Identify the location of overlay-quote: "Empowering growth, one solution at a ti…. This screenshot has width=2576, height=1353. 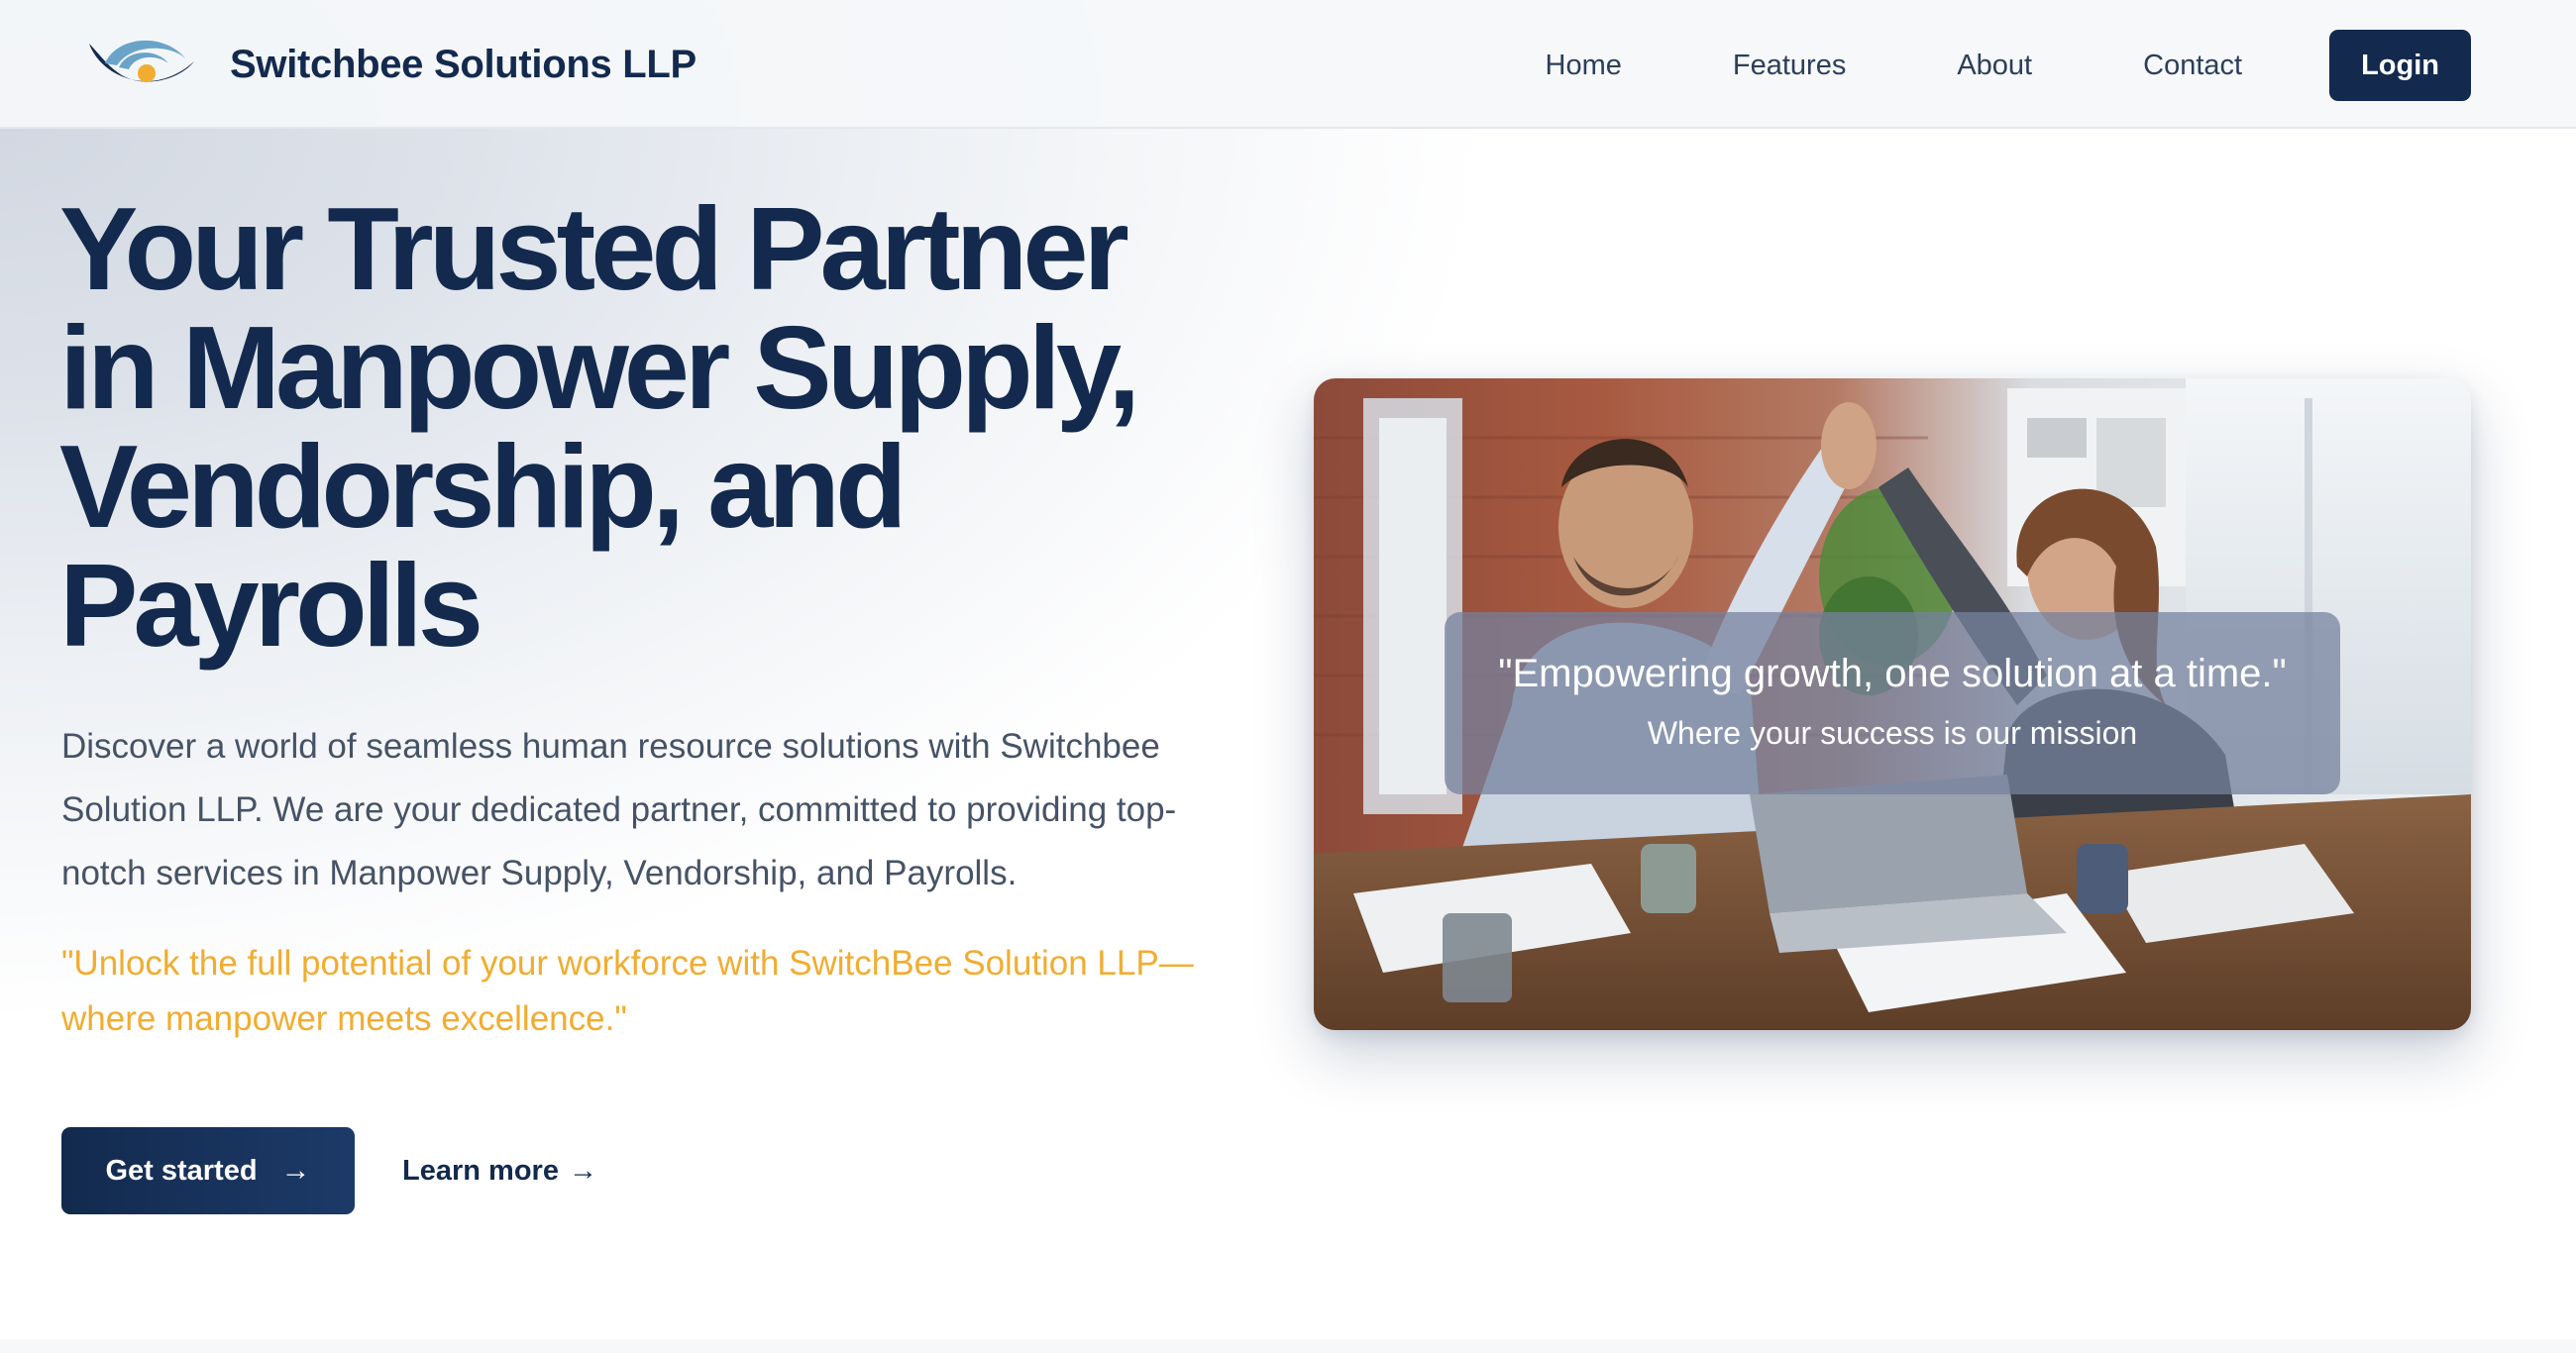
(1892, 673).